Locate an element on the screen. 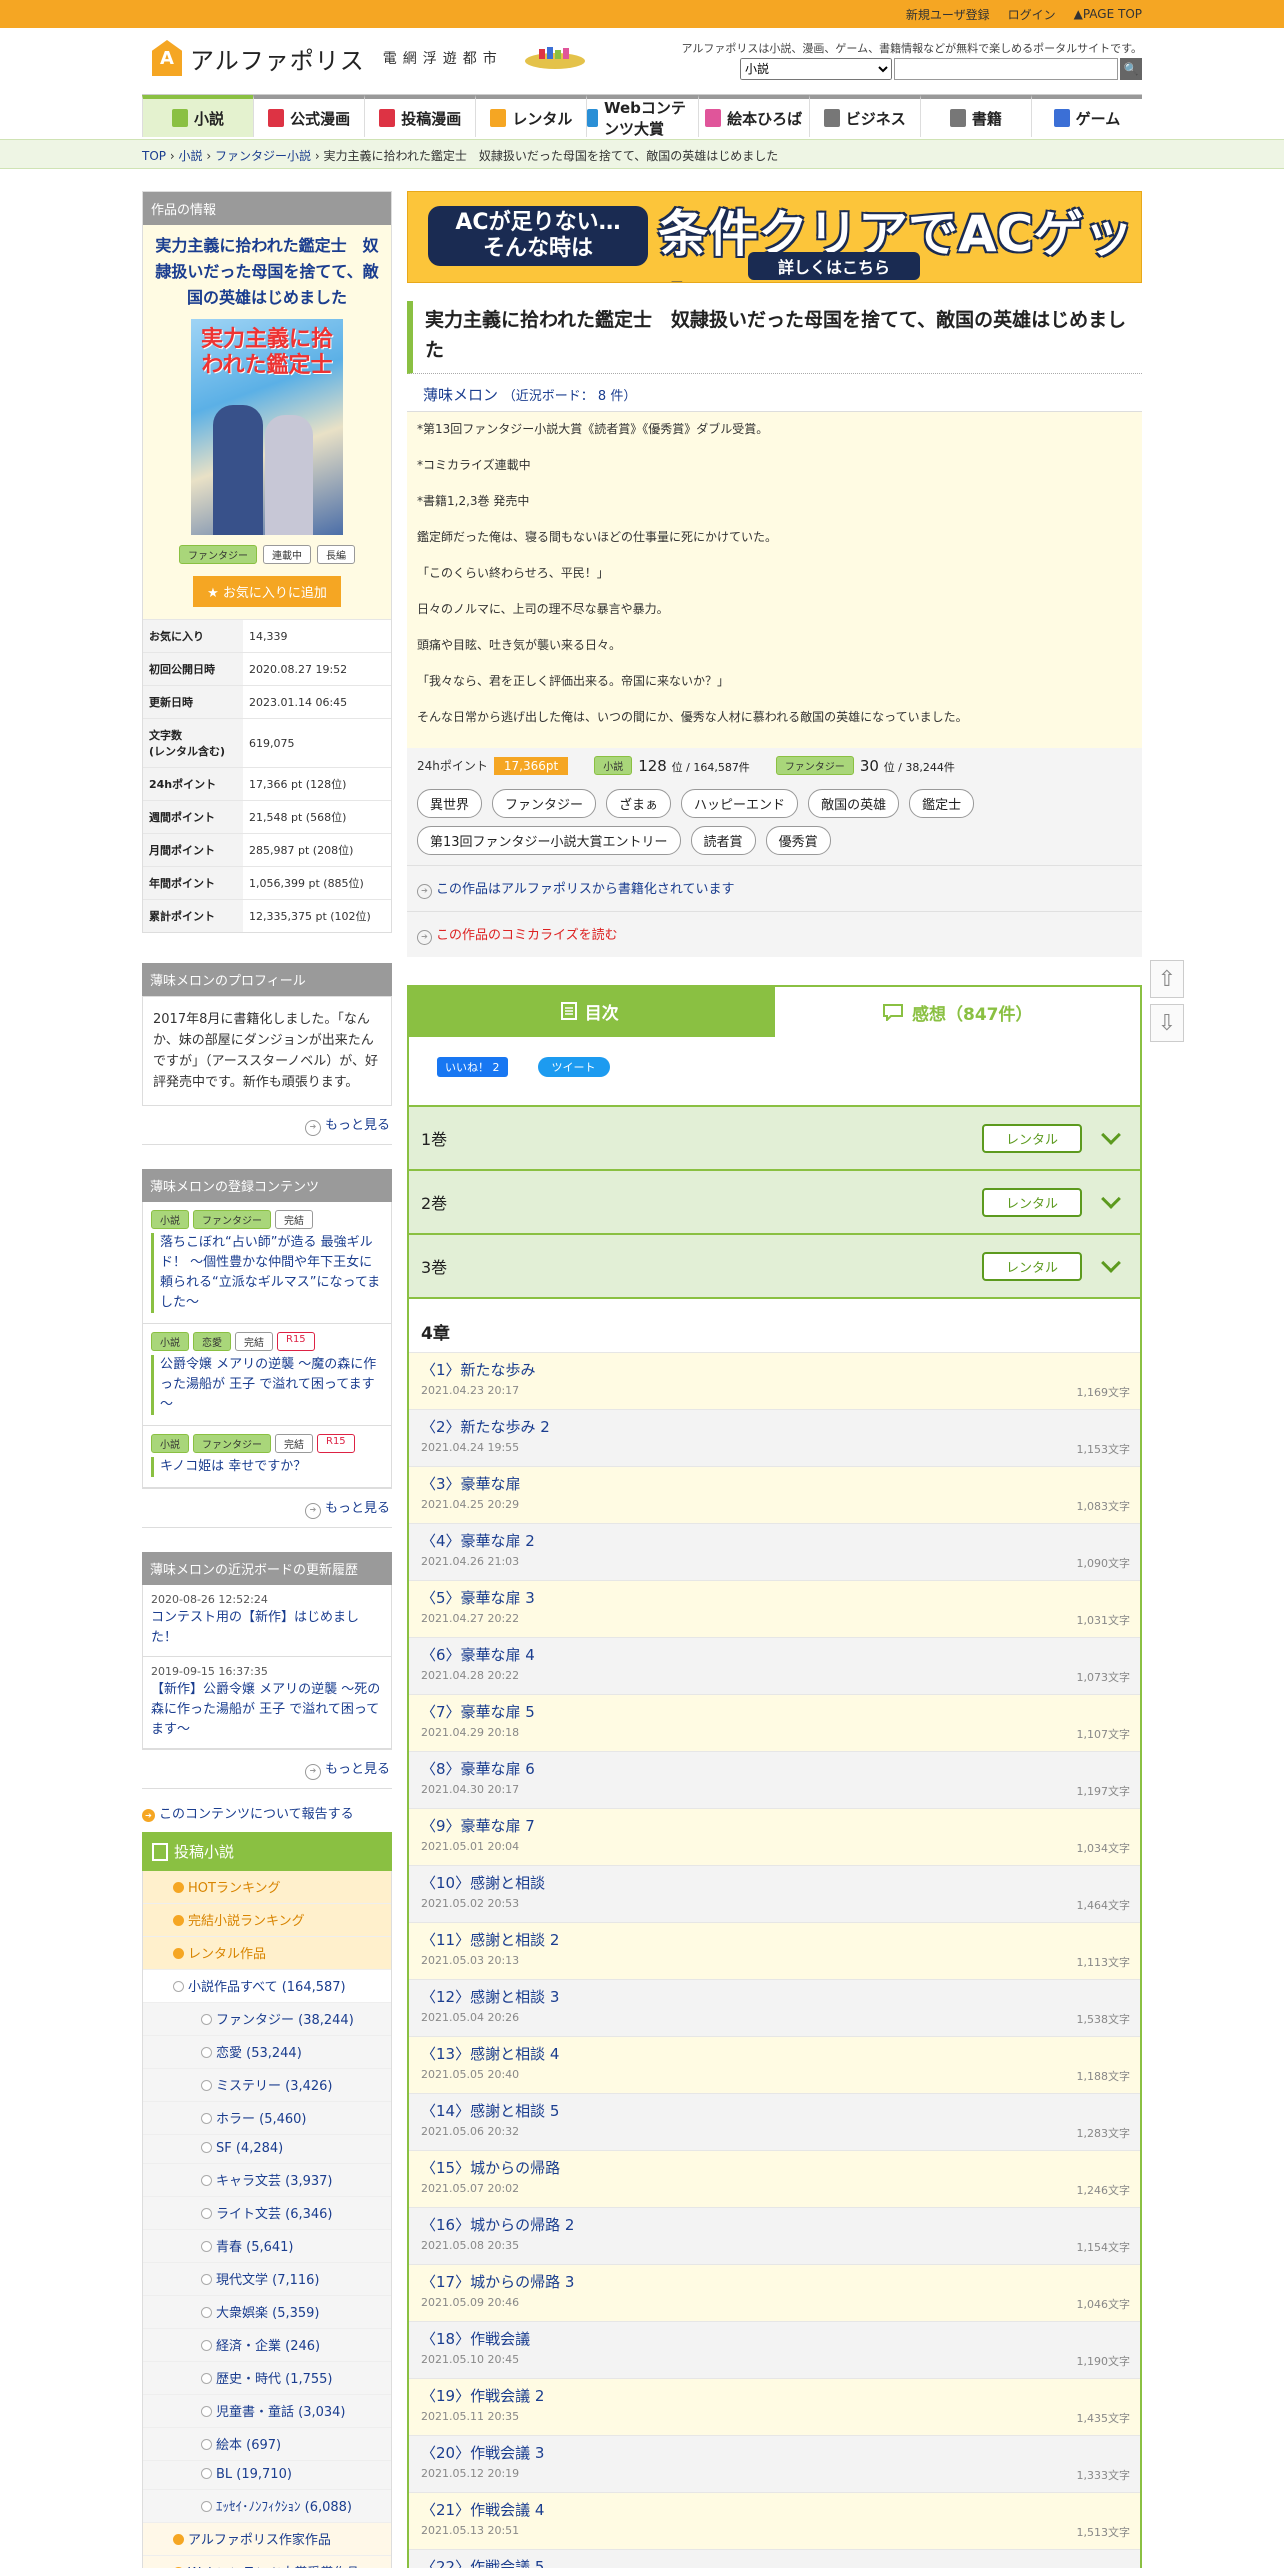 Image resolution: width=1284 pixels, height=2568 pixels. board-title-link: コンテスト用の【新作】はじめました！ is located at coordinates (267, 1628).